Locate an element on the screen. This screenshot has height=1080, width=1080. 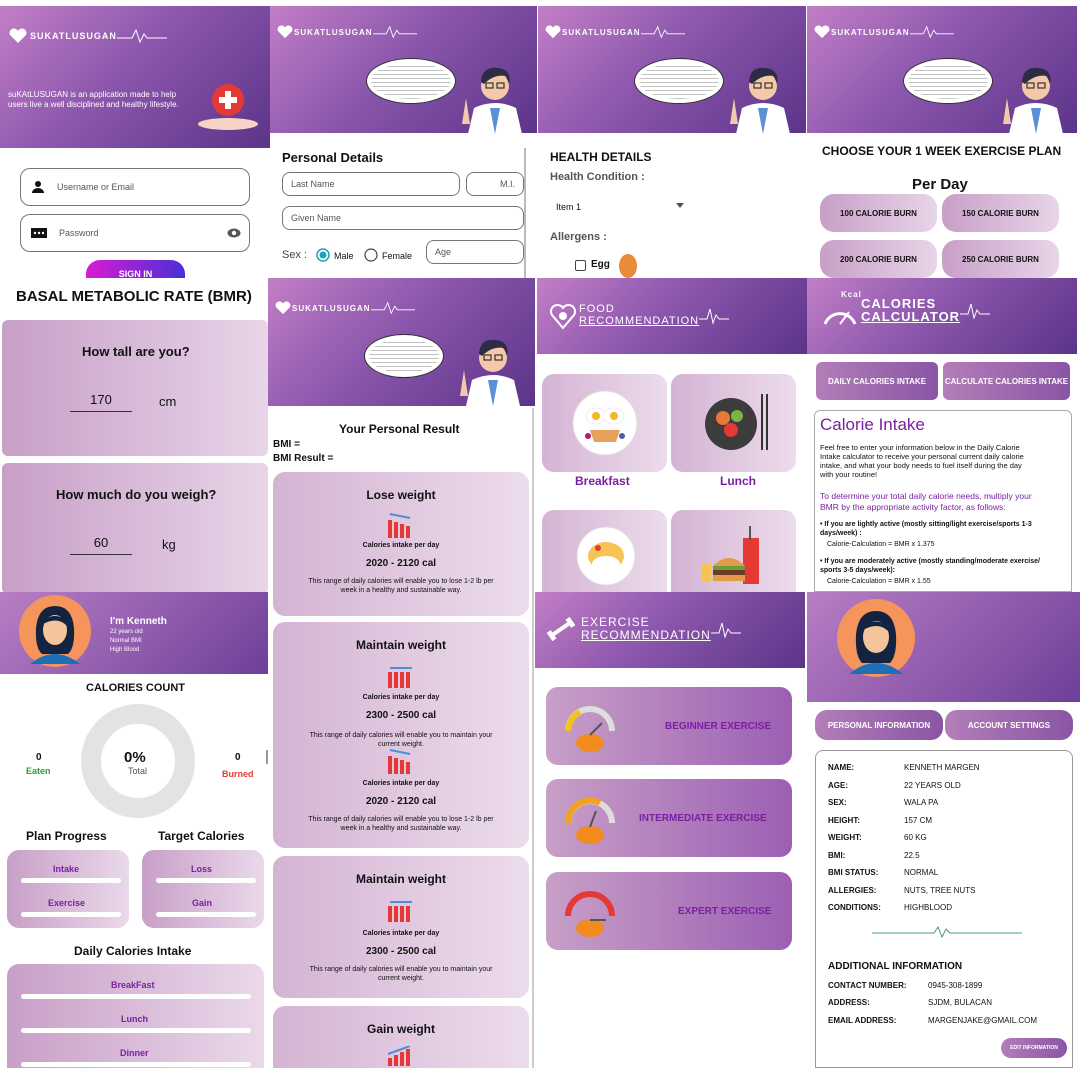
tab-personal-information: PERSONAL INFORMATION is located at coordinates (879, 725).